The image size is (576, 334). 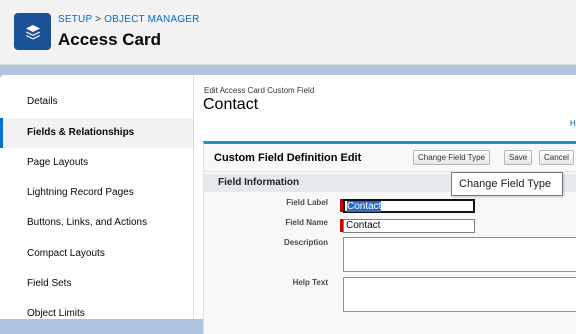 I want to click on help-text-textarea, so click(x=459, y=294).